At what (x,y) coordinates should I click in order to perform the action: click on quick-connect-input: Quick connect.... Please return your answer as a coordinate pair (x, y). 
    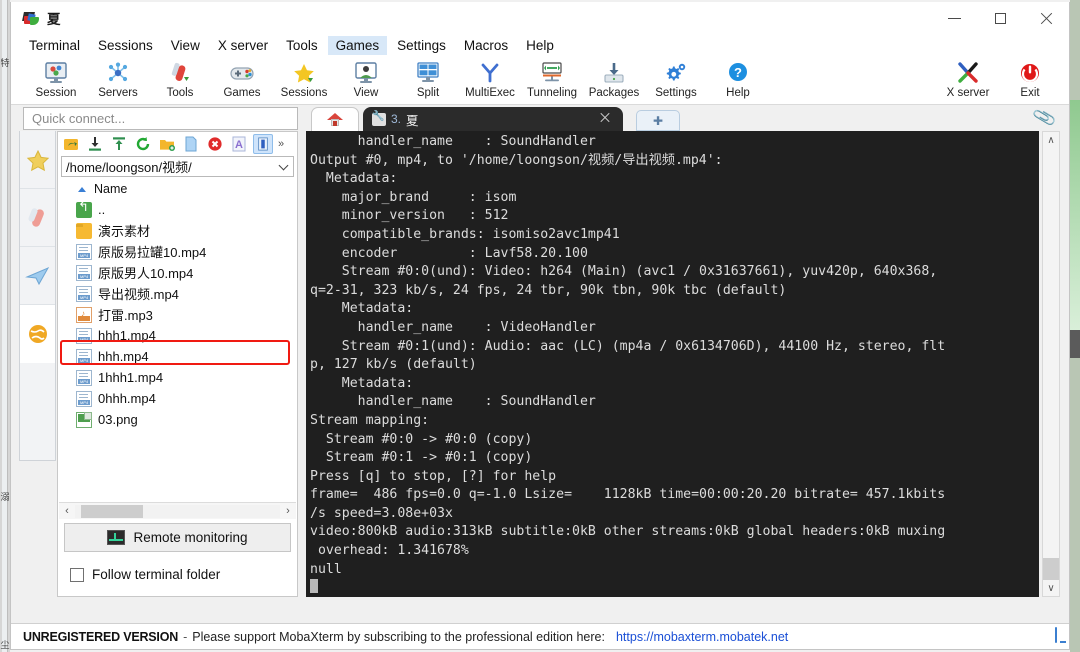
    Looking at the image, I should click on (160, 118).